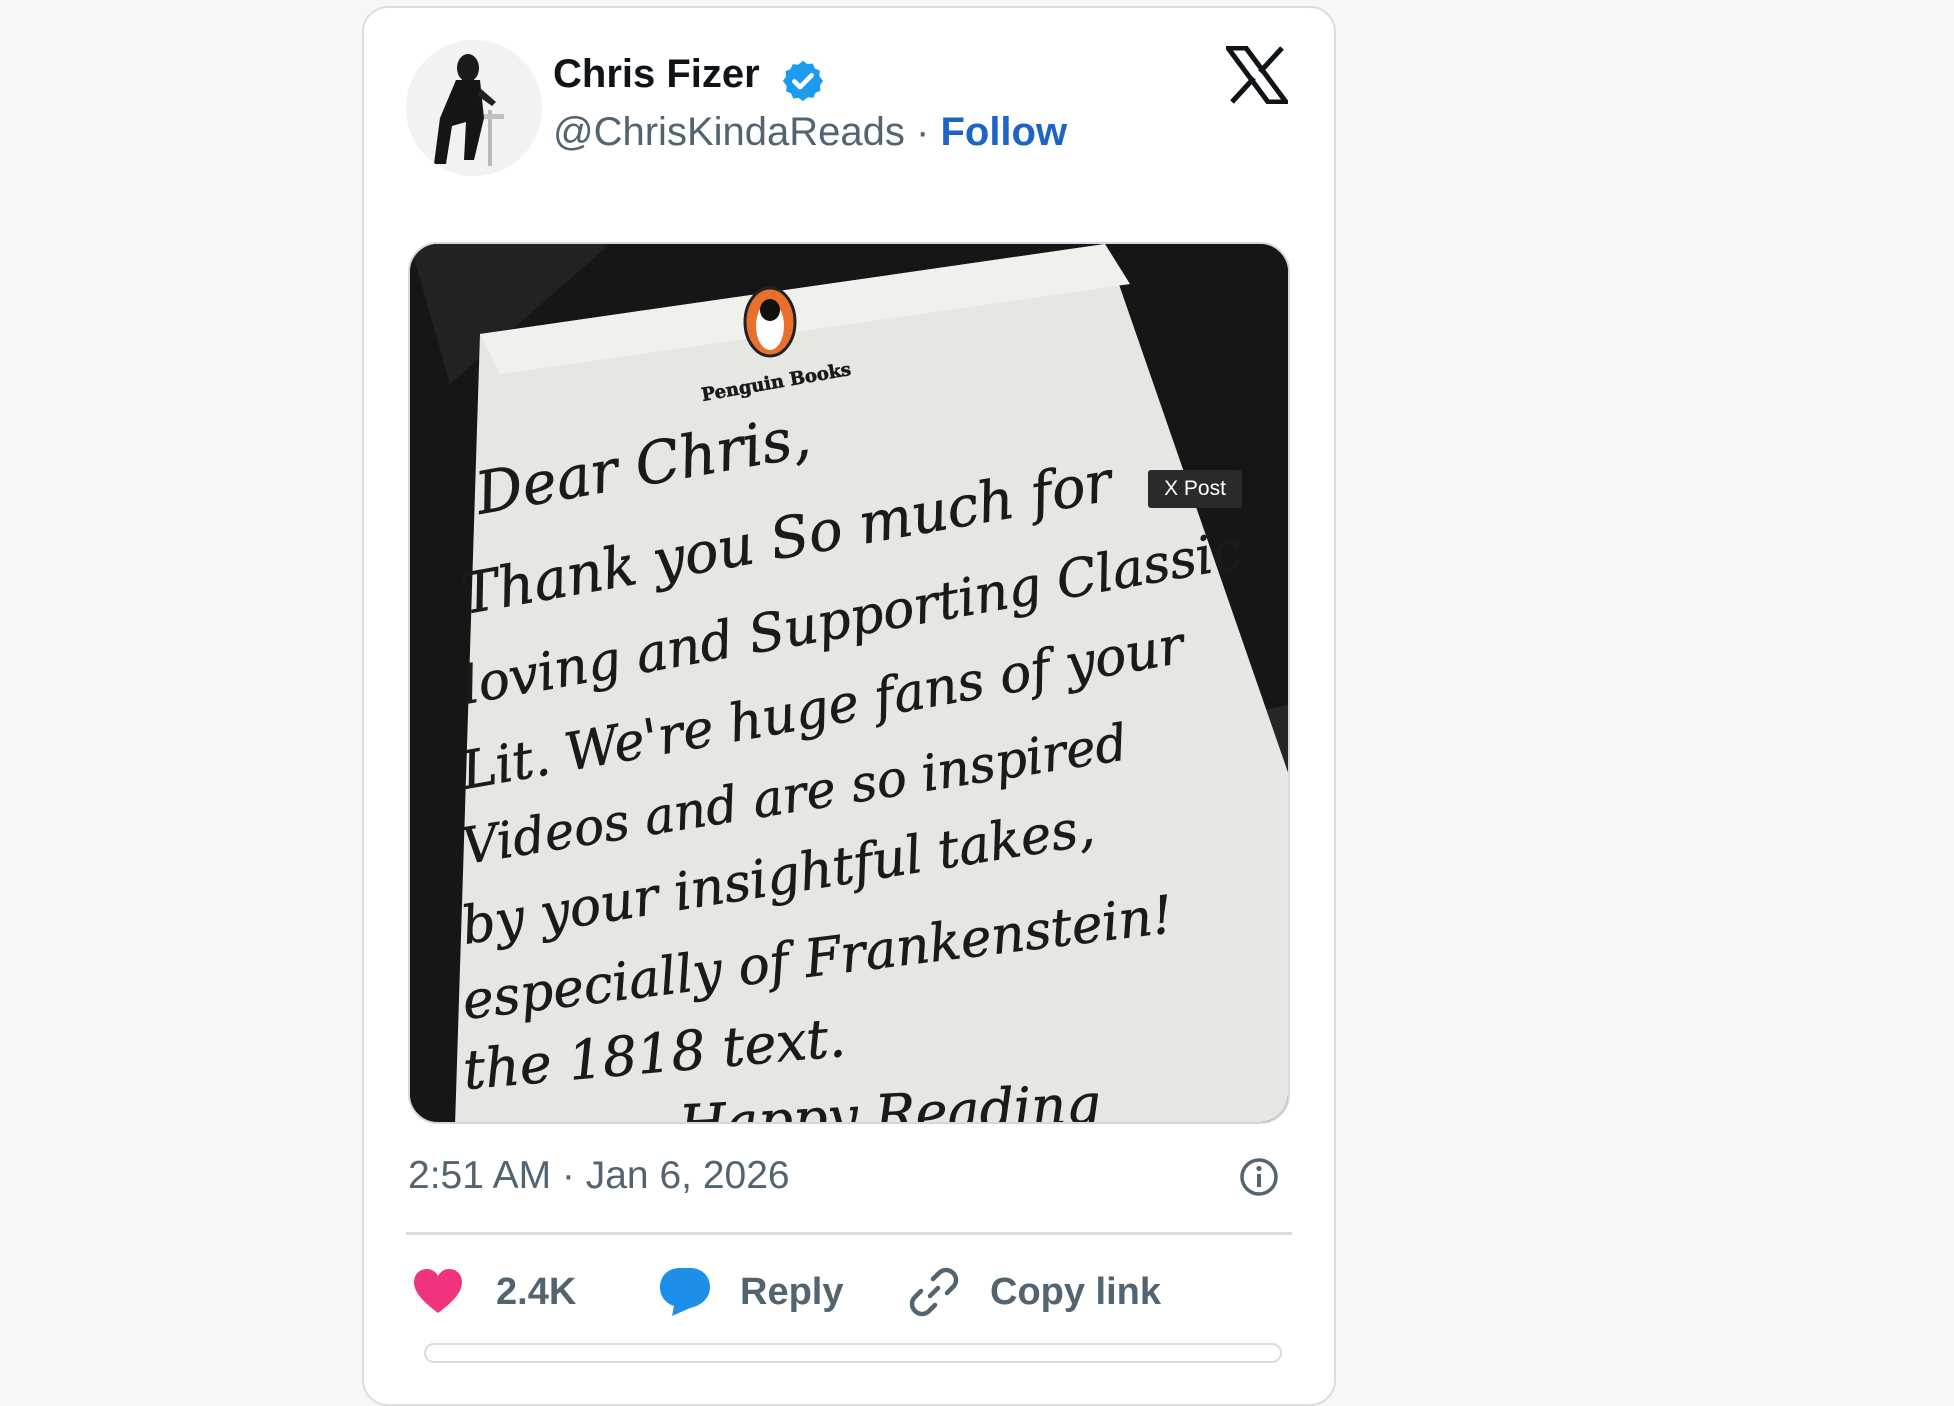 The width and height of the screenshot is (1954, 1406). What do you see at coordinates (849, 1233) in the screenshot?
I see `divider` at bounding box center [849, 1233].